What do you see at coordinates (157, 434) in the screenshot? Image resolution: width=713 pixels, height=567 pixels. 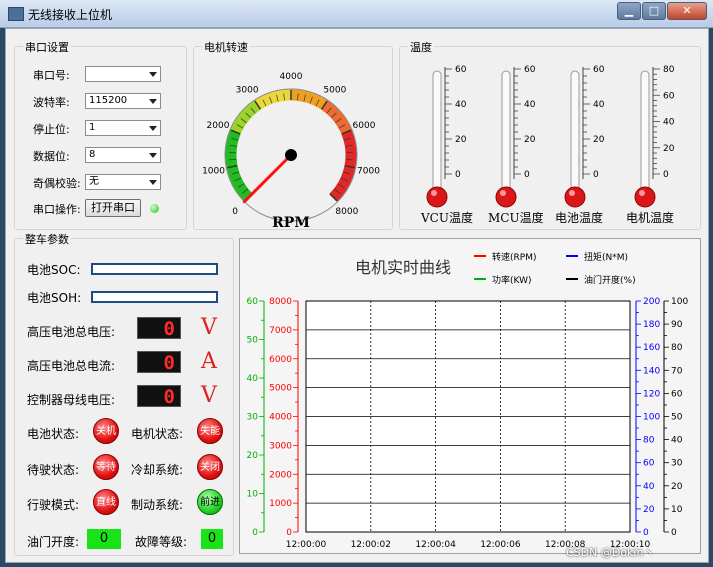 I see `motor-state-label: 电机状态:` at bounding box center [157, 434].